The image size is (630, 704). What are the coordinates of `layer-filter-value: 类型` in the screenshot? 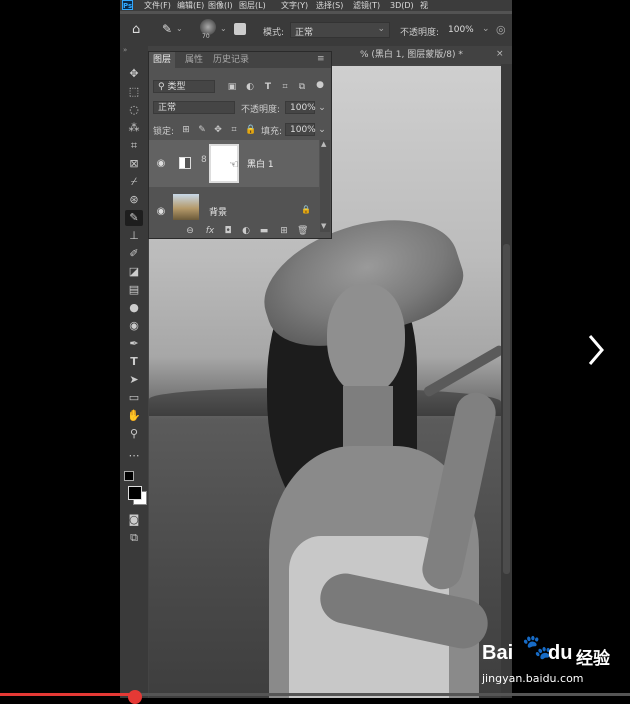 It's located at (176, 87).